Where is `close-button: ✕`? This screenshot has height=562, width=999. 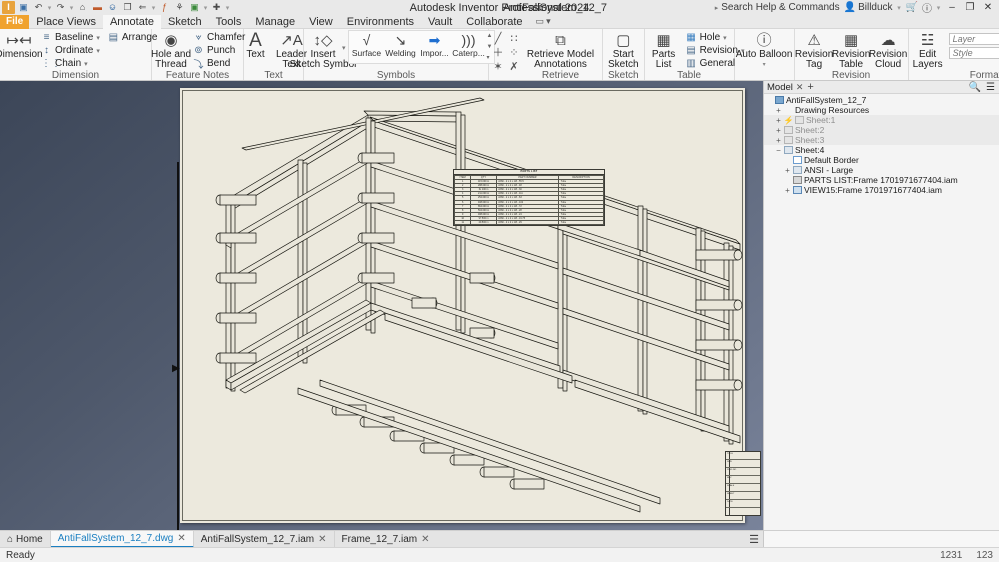
close-button: ✕ is located at coordinates (988, 7).